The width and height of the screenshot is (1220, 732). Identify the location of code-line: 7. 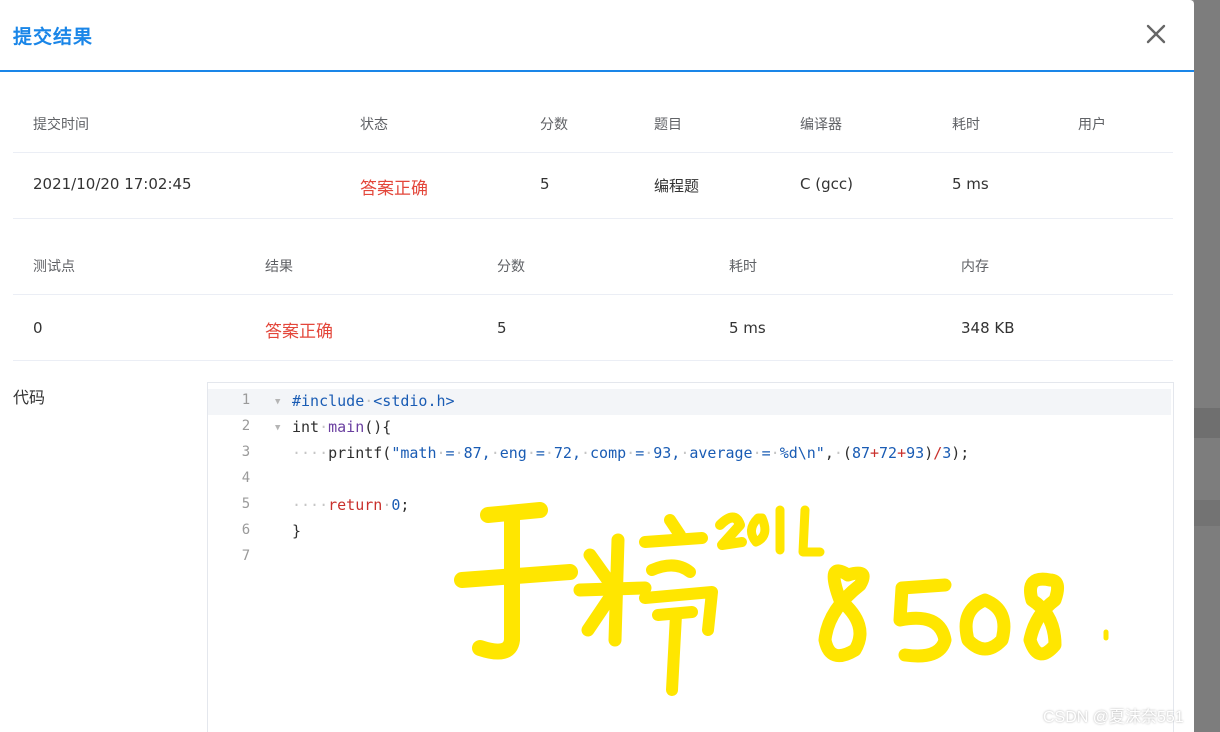
(689, 558).